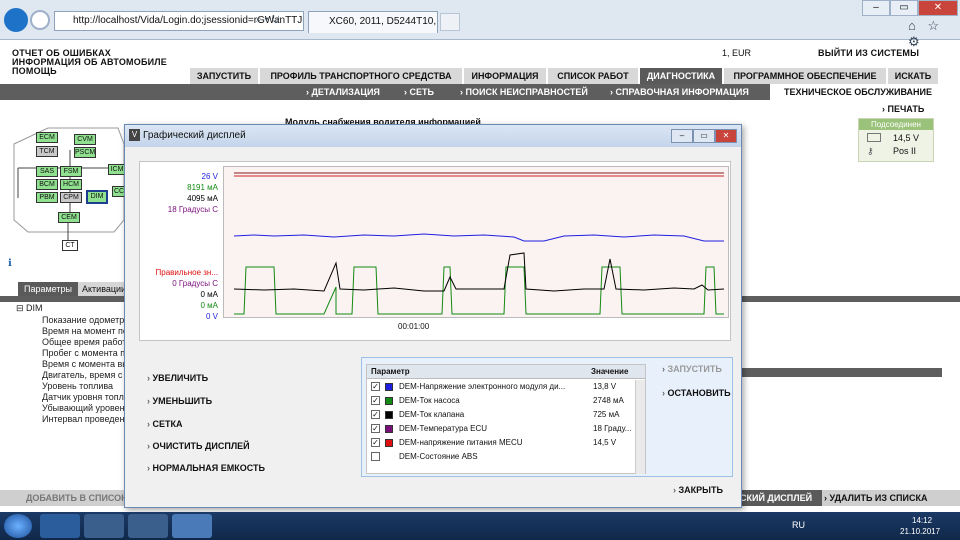  I want to click on graph-close-button: ✕, so click(726, 136).